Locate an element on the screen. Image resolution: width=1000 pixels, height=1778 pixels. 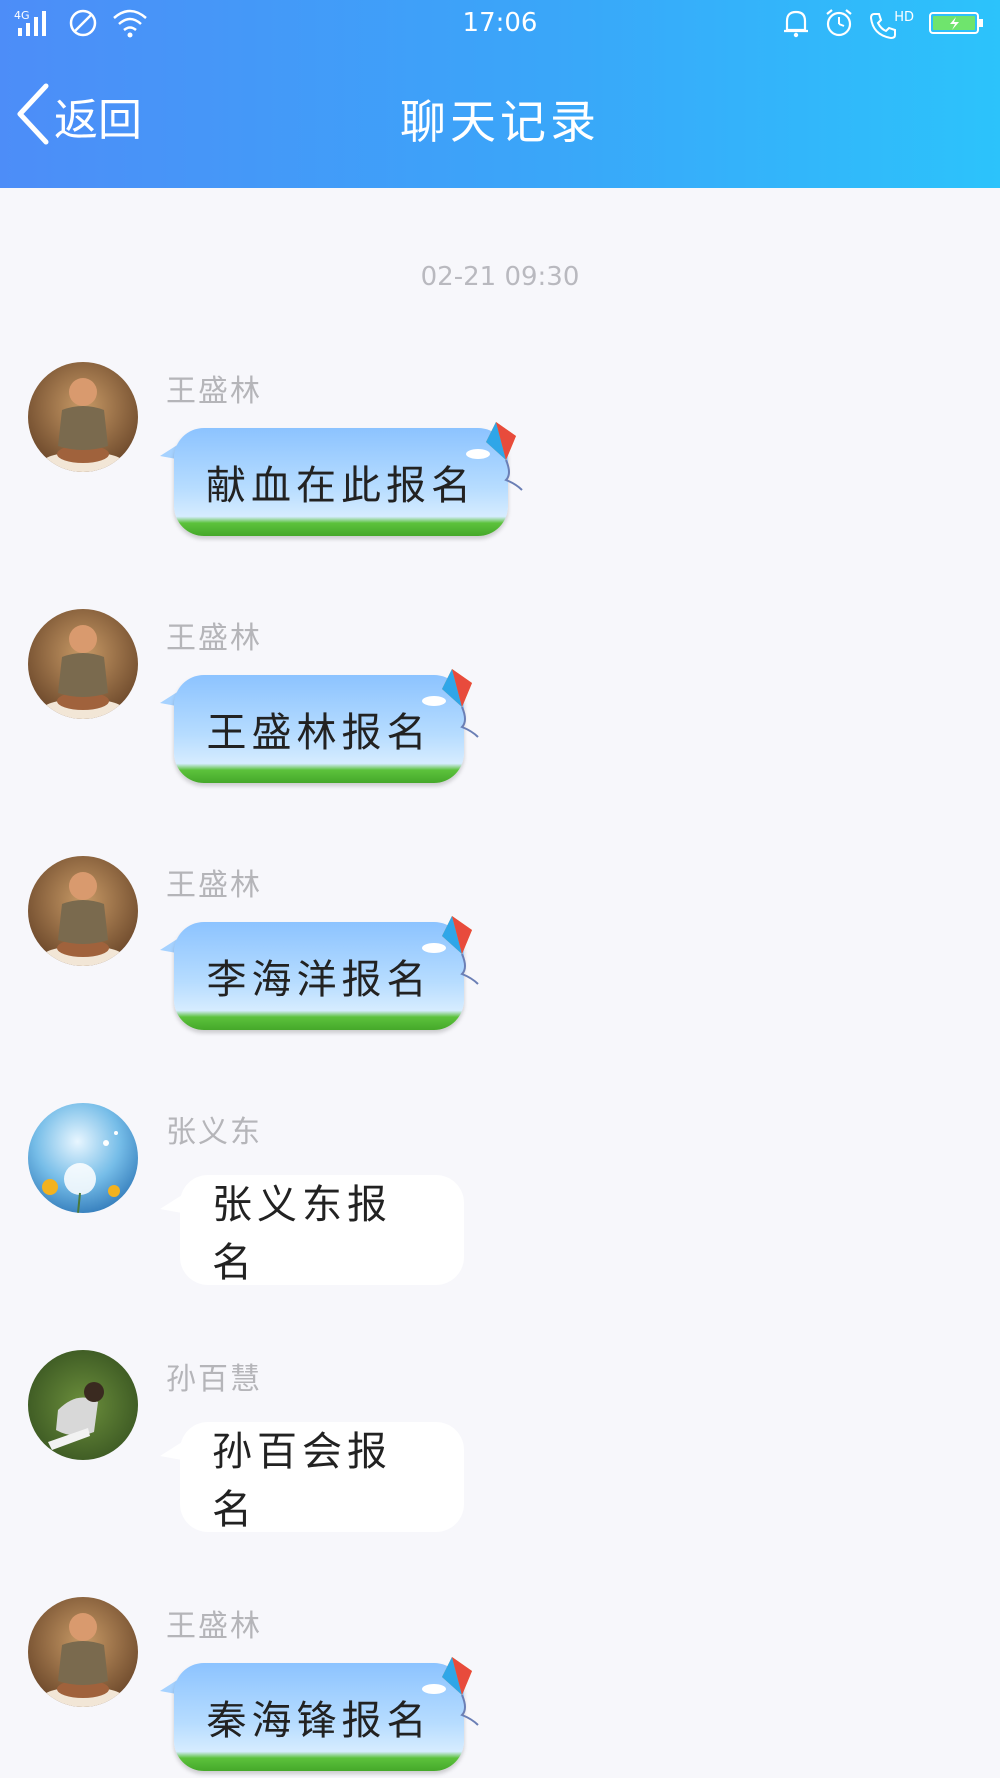
message-item: 王盛林 李海洋报名 is located at coordinates (500, 956).